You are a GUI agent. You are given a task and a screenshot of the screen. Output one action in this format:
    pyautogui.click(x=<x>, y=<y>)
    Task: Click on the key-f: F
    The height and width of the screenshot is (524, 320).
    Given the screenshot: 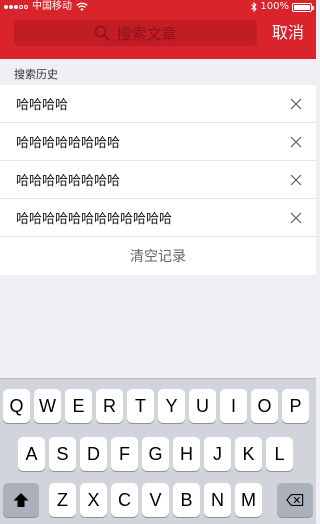 What is the action you would take?
    pyautogui.click(x=124, y=454)
    